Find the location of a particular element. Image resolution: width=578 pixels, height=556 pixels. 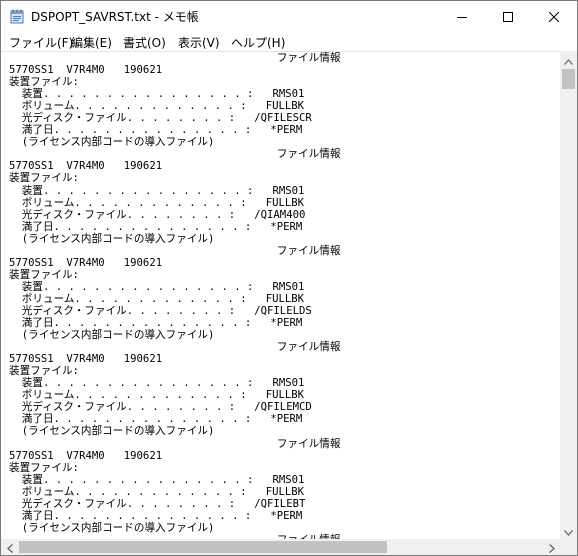

chevron-down-icon is located at coordinates (568, 530).